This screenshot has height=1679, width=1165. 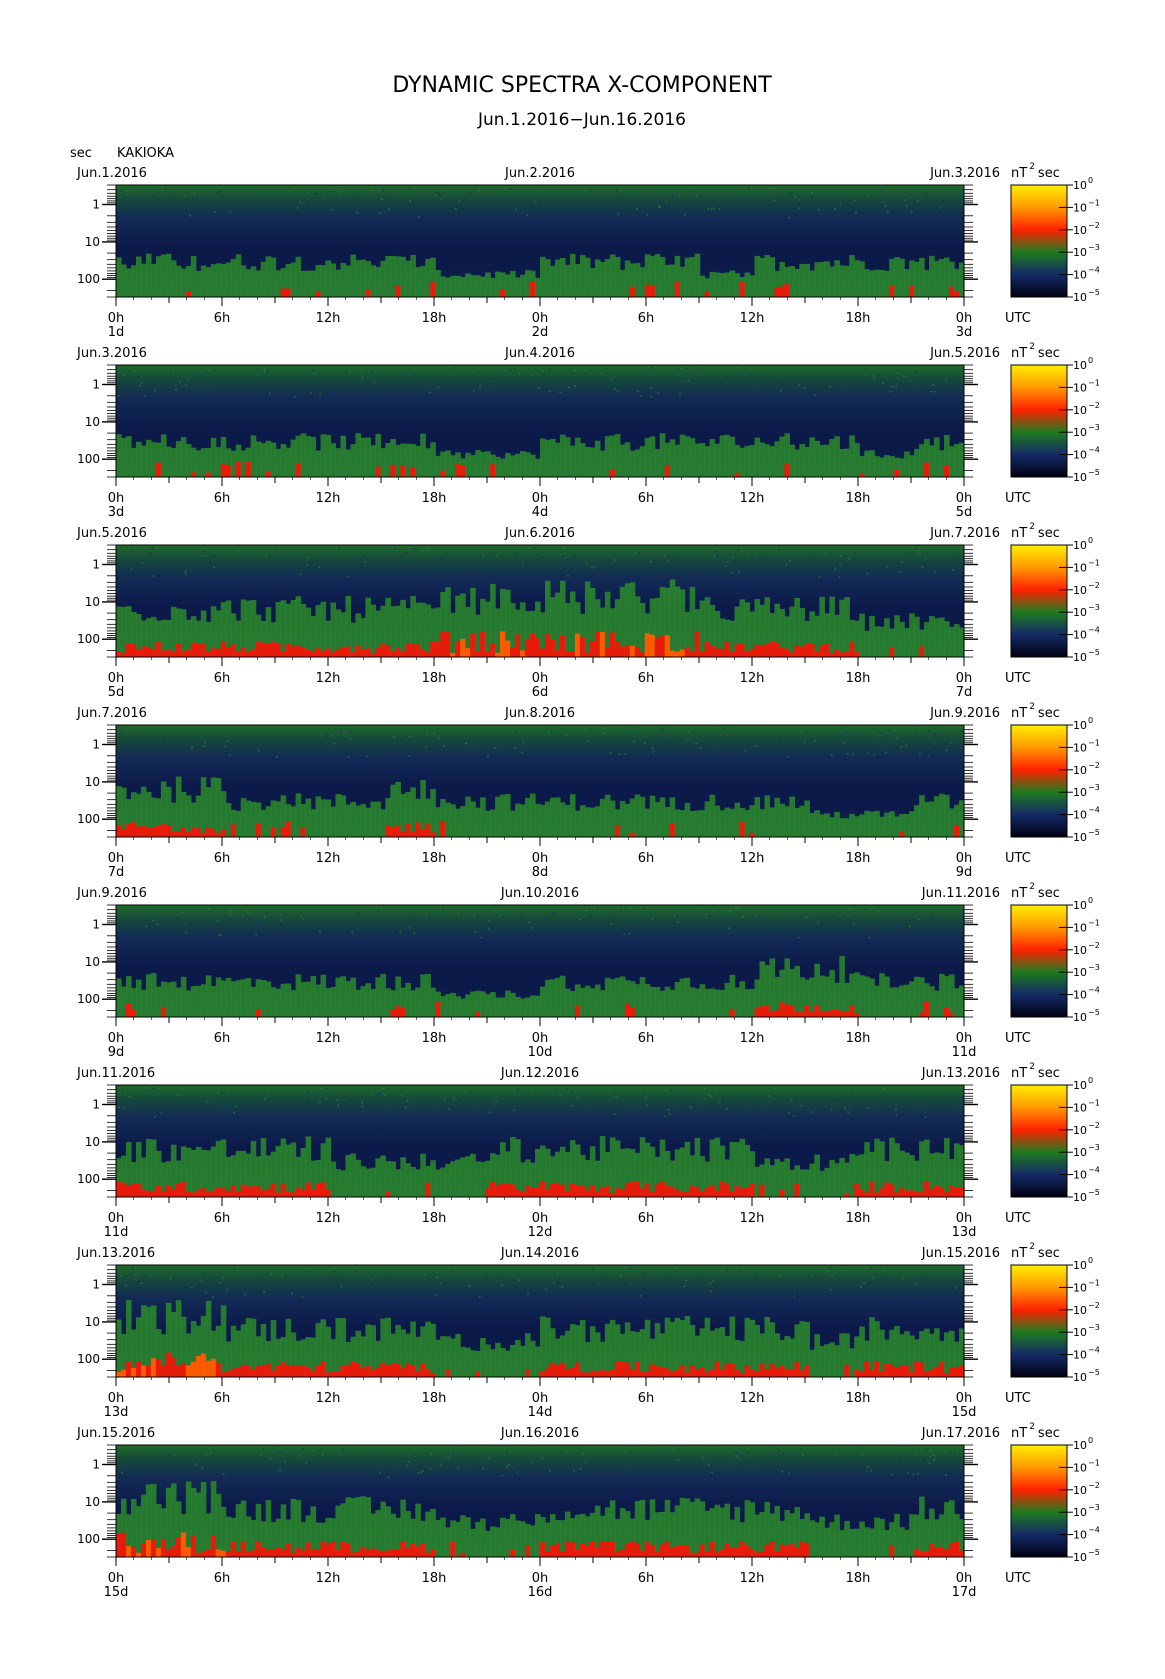 What do you see at coordinates (858, 1398) in the screenshot?
I see `x-tick-label: 18h` at bounding box center [858, 1398].